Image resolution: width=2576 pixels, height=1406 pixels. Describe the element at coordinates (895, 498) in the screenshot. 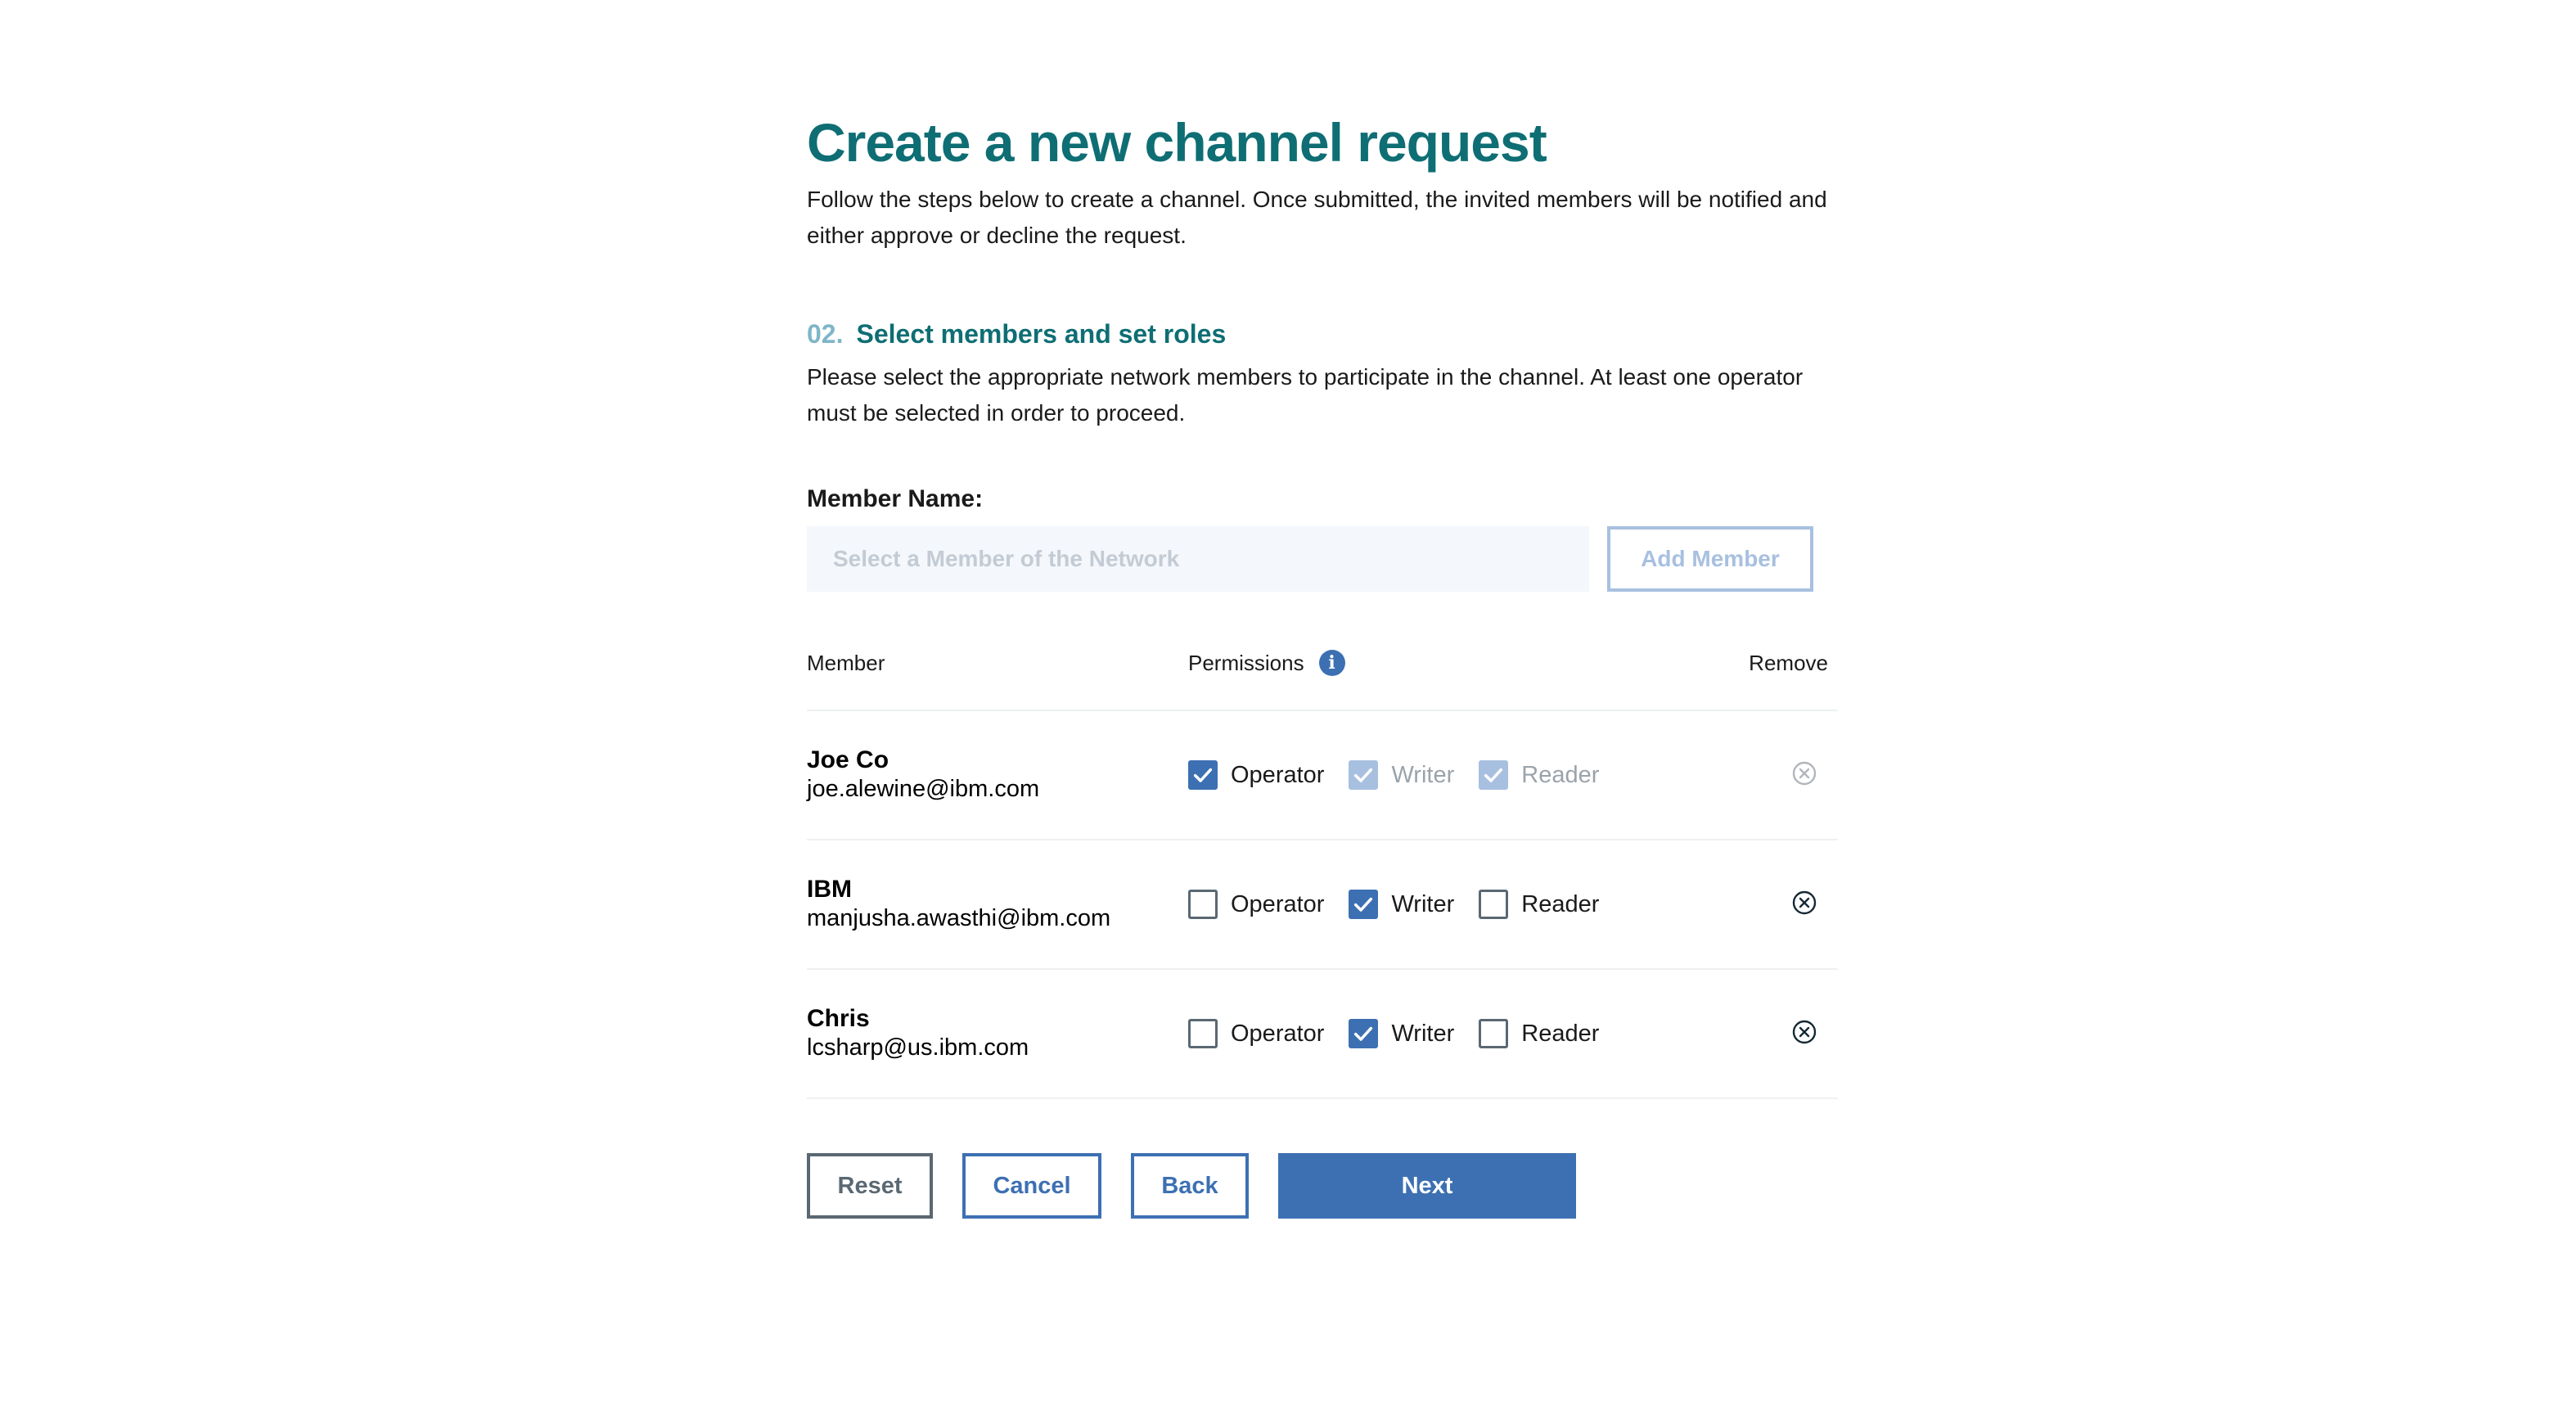

I see `member-name-label: Member Name:` at that location.